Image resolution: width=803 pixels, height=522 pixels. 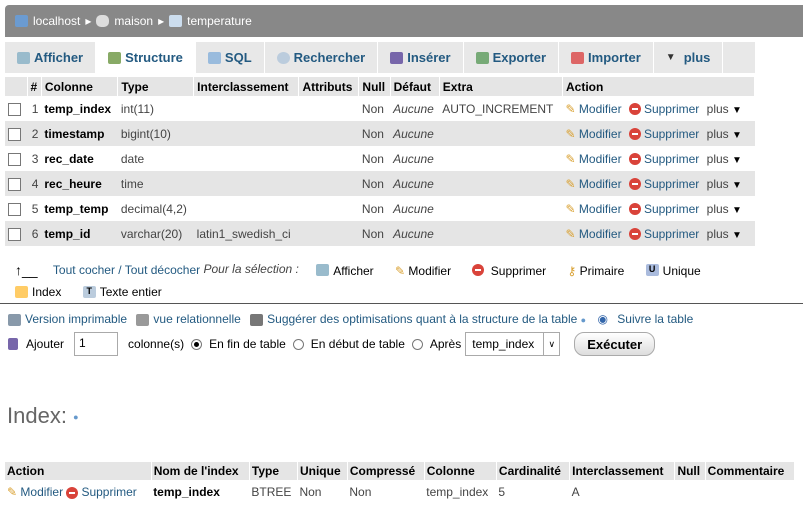 What do you see at coordinates (132, 158) in the screenshot?
I see `column-type: date` at bounding box center [132, 158].